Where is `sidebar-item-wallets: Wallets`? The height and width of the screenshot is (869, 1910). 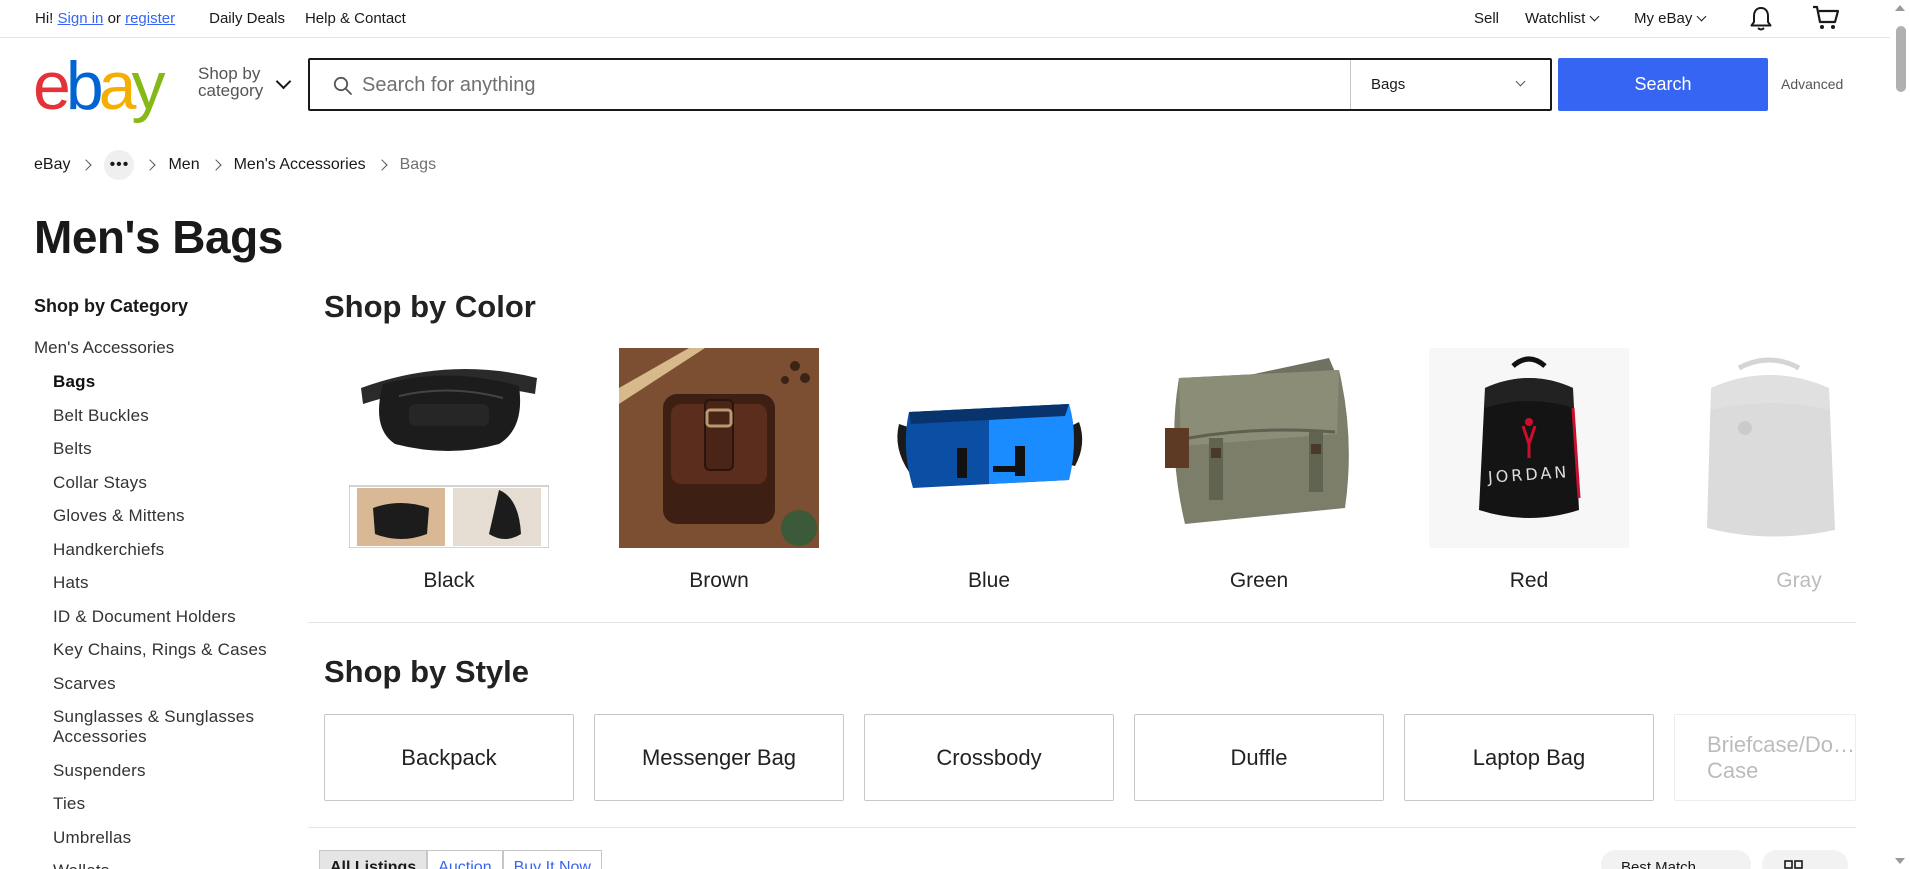
sidebar-item-wallets: Wallets is located at coordinates (163, 865).